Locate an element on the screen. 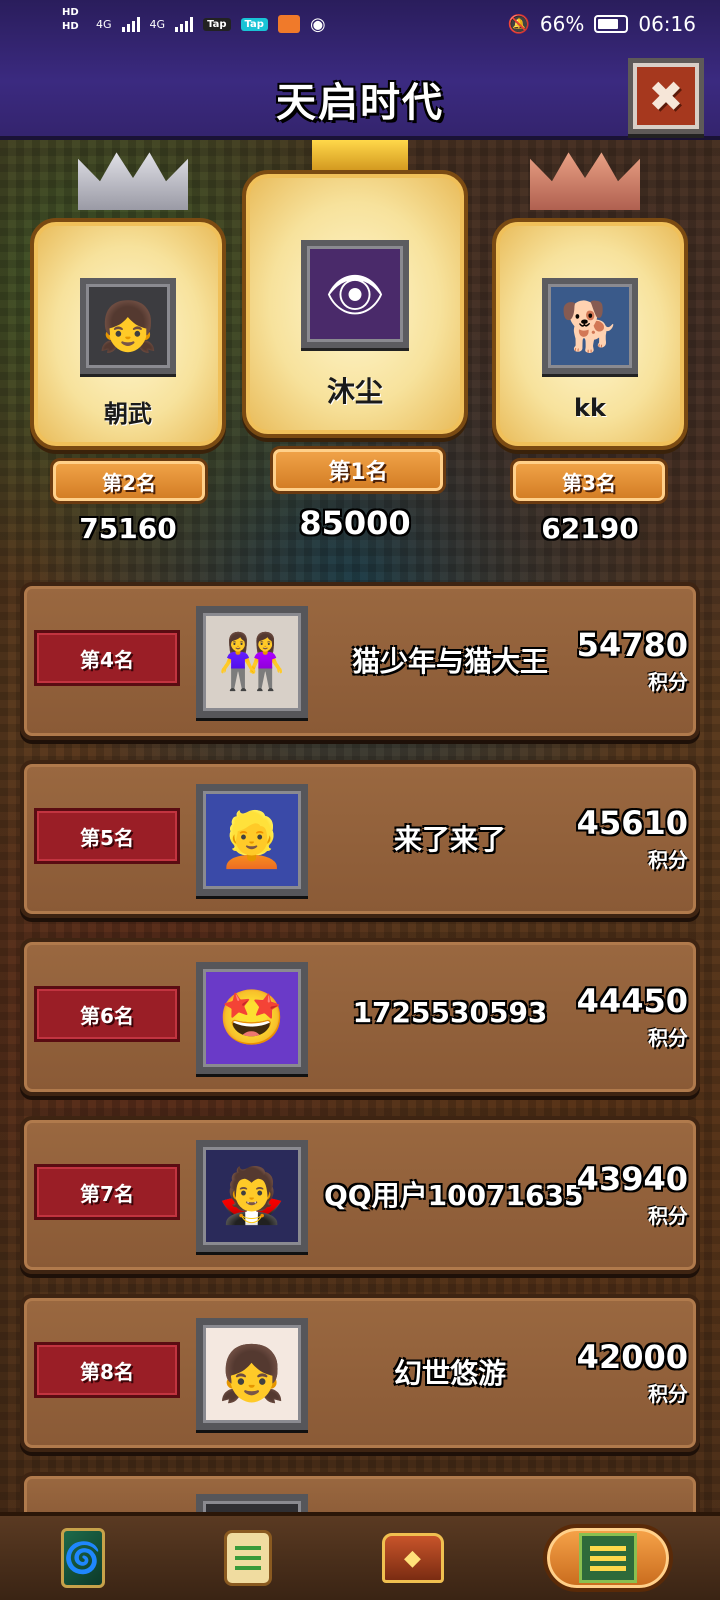  player-score: 42000 is located at coordinates (632, 1357).